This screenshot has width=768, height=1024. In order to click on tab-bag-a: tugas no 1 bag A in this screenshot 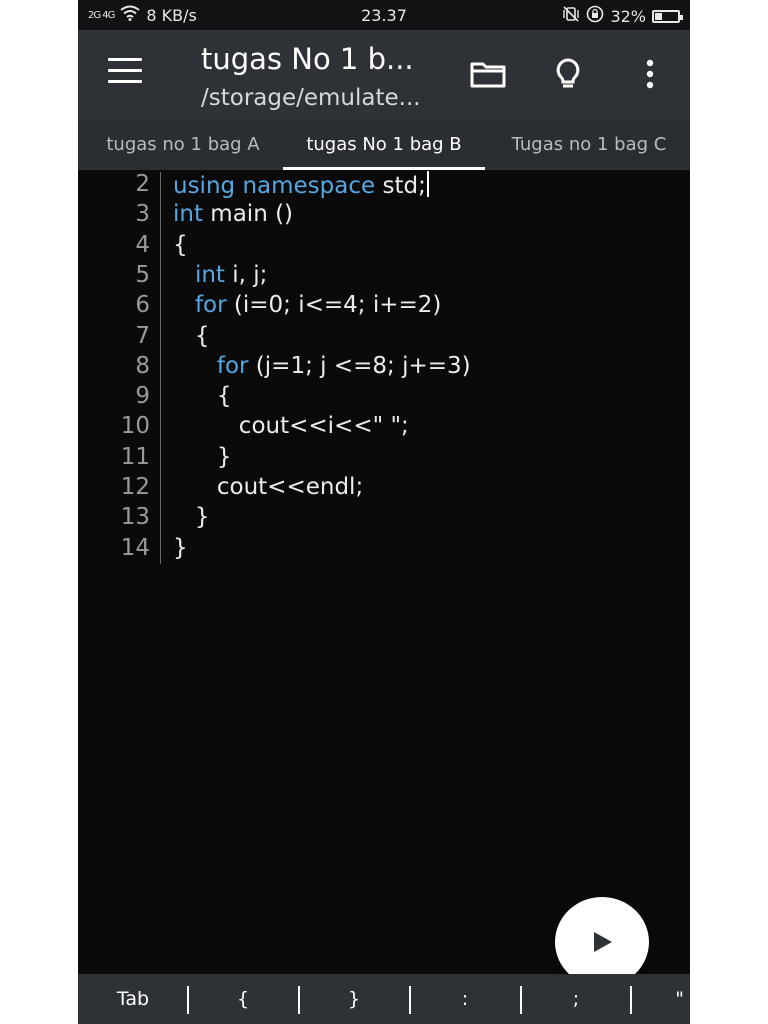, I will do `click(183, 145)`.